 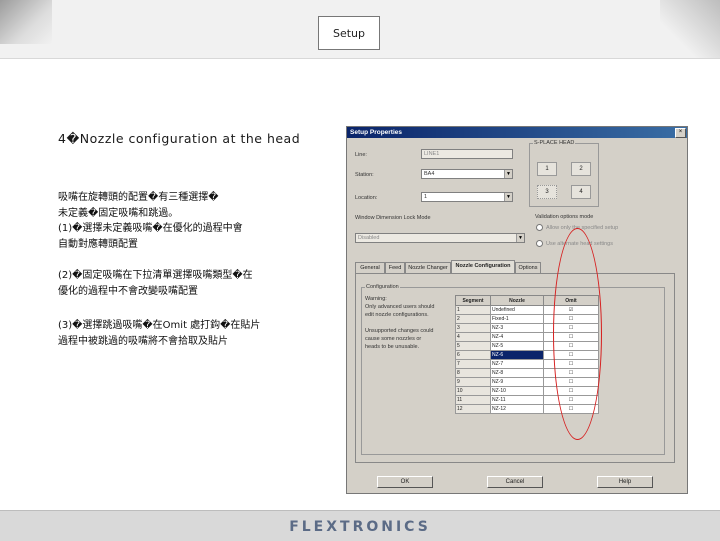 What do you see at coordinates (517, 373) in the screenshot?
I see `nozzle-cell: NZ-8` at bounding box center [517, 373].